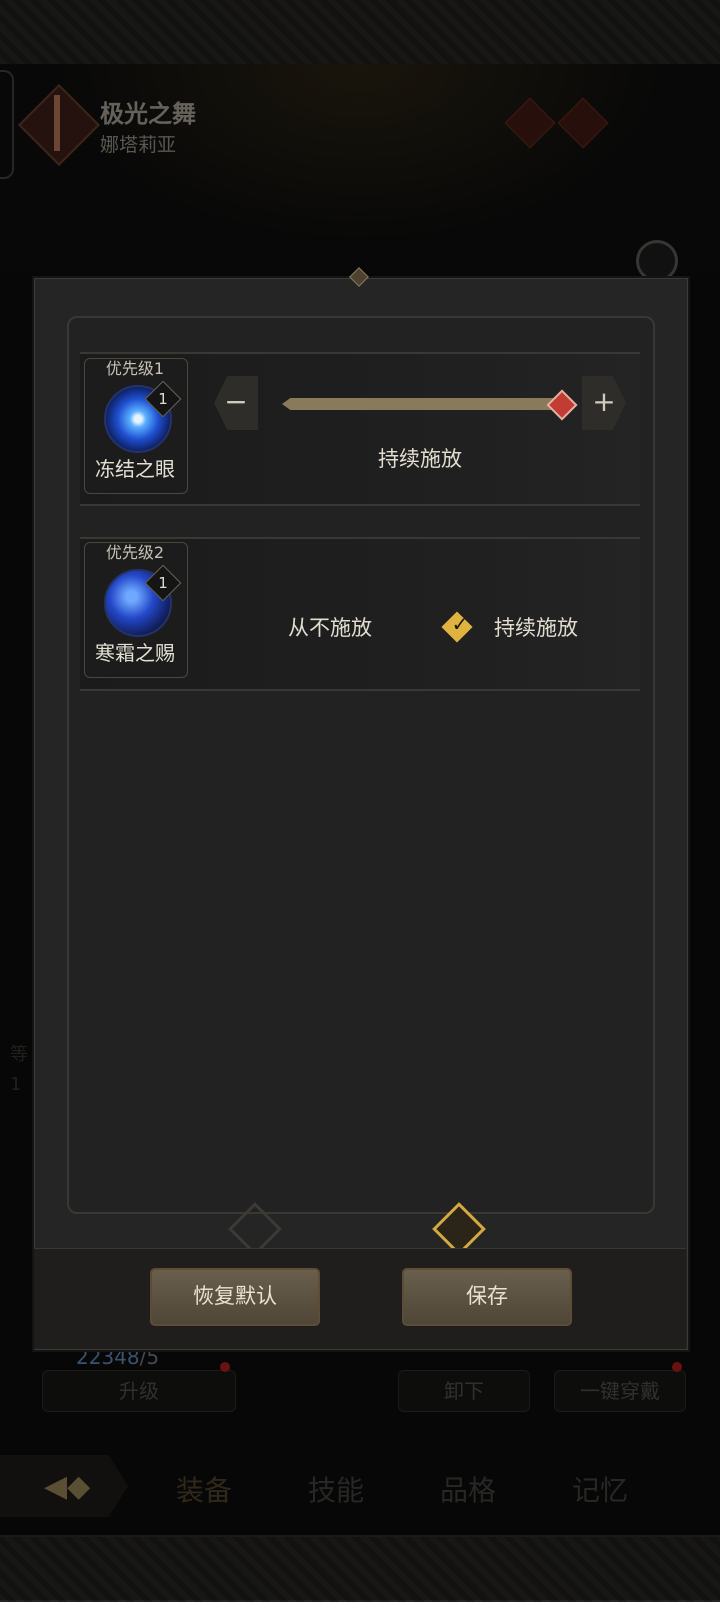 The image size is (720, 1602). Describe the element at coordinates (487, 1297) in the screenshot. I see `save-button: 保存` at that location.